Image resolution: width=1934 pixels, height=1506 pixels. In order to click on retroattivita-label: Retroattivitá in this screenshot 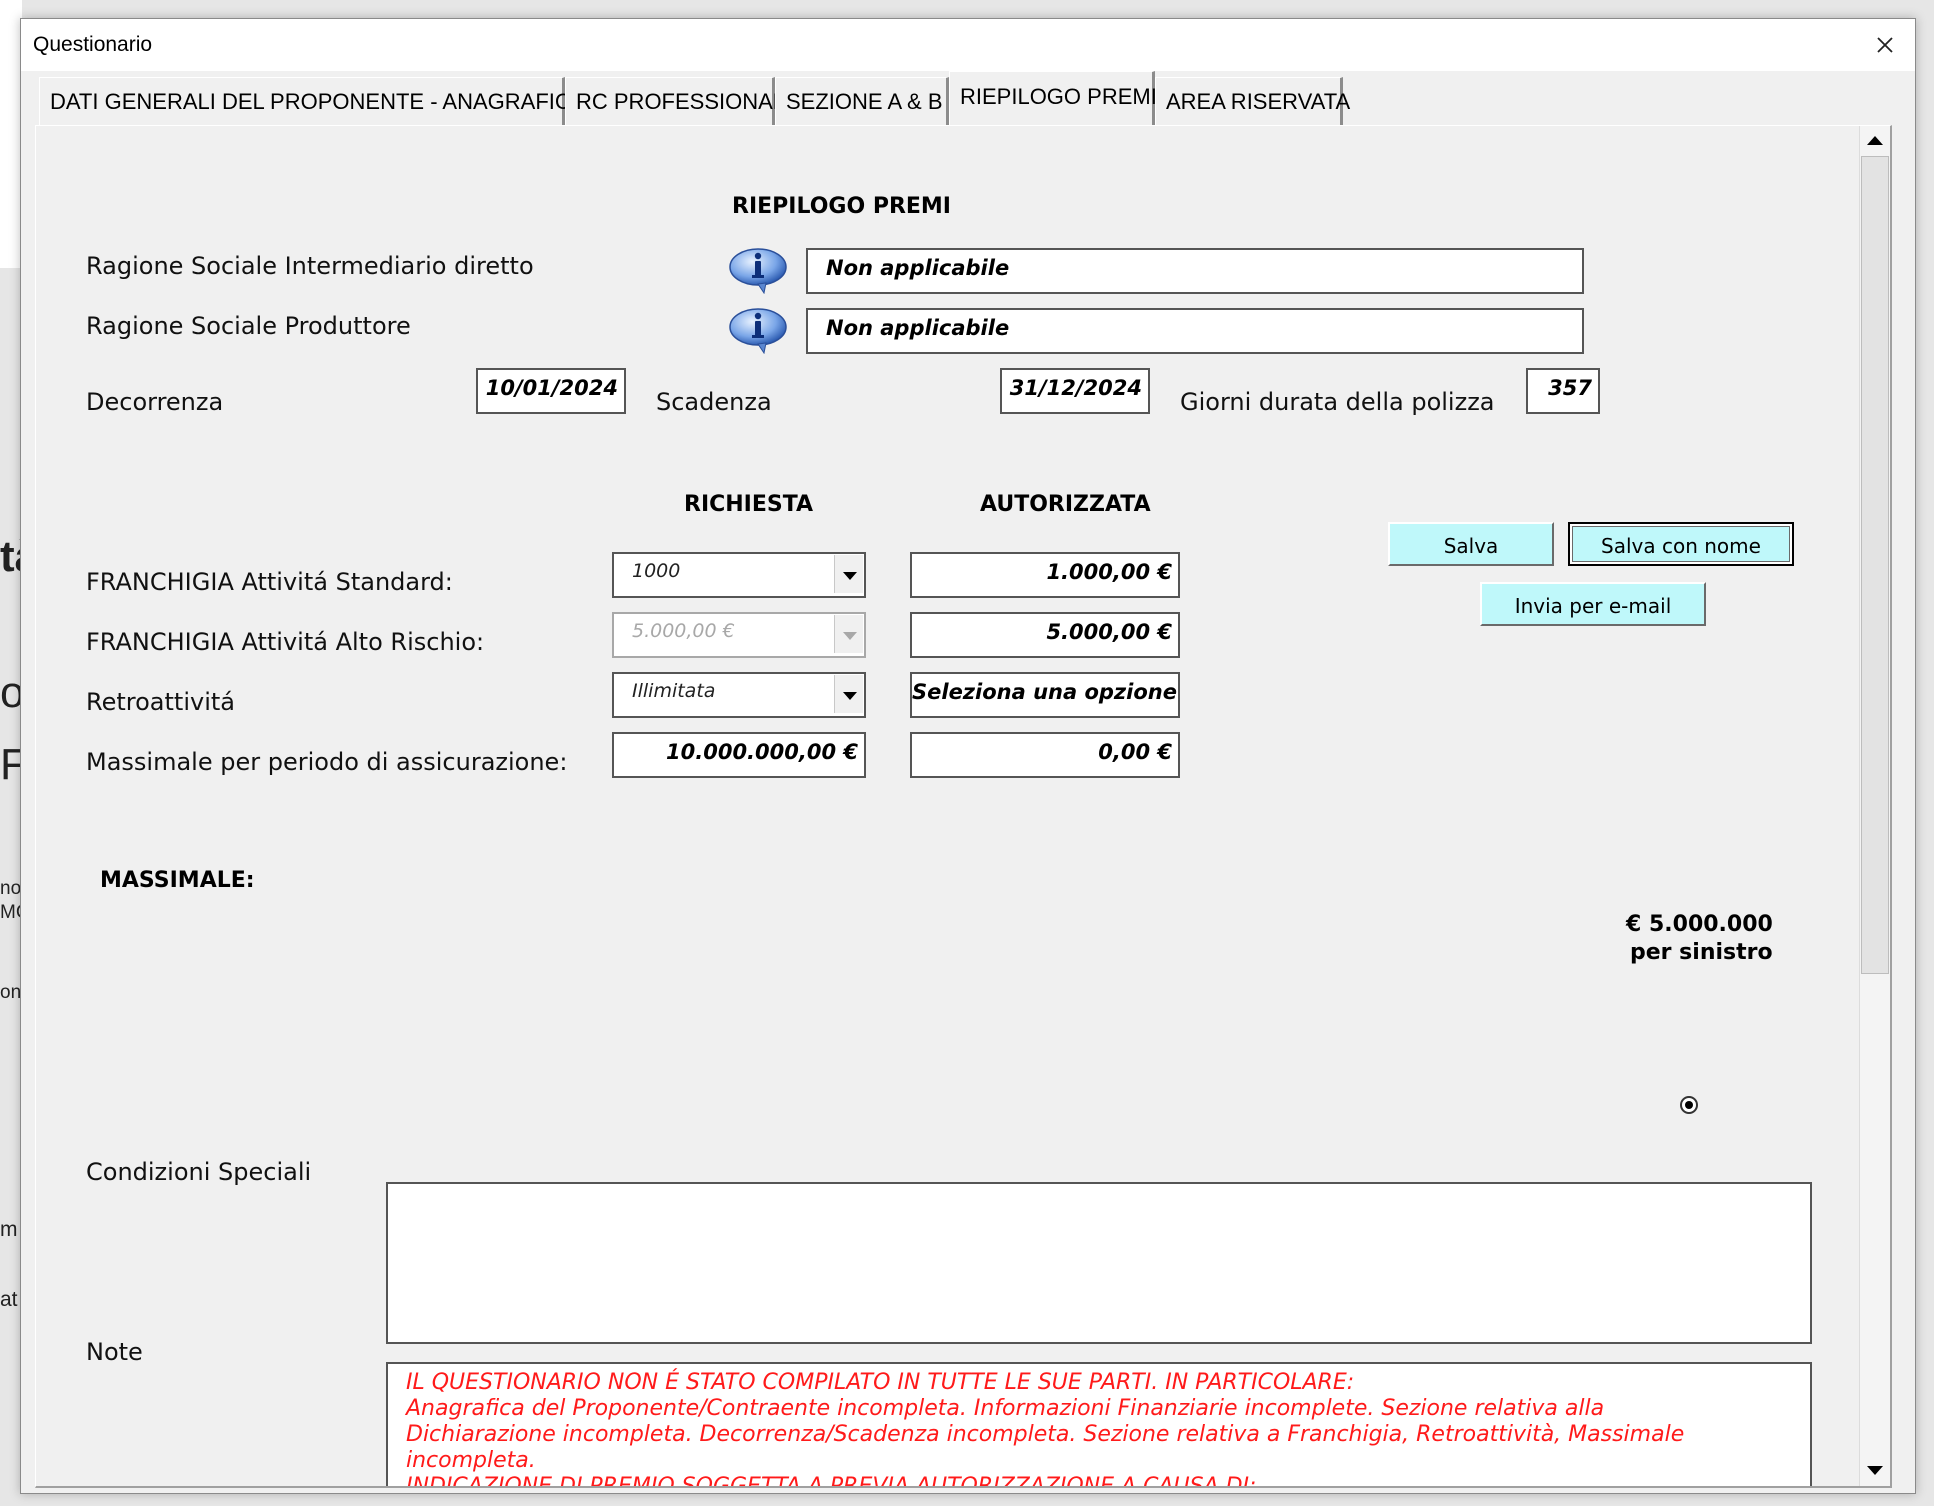, I will do `click(160, 702)`.